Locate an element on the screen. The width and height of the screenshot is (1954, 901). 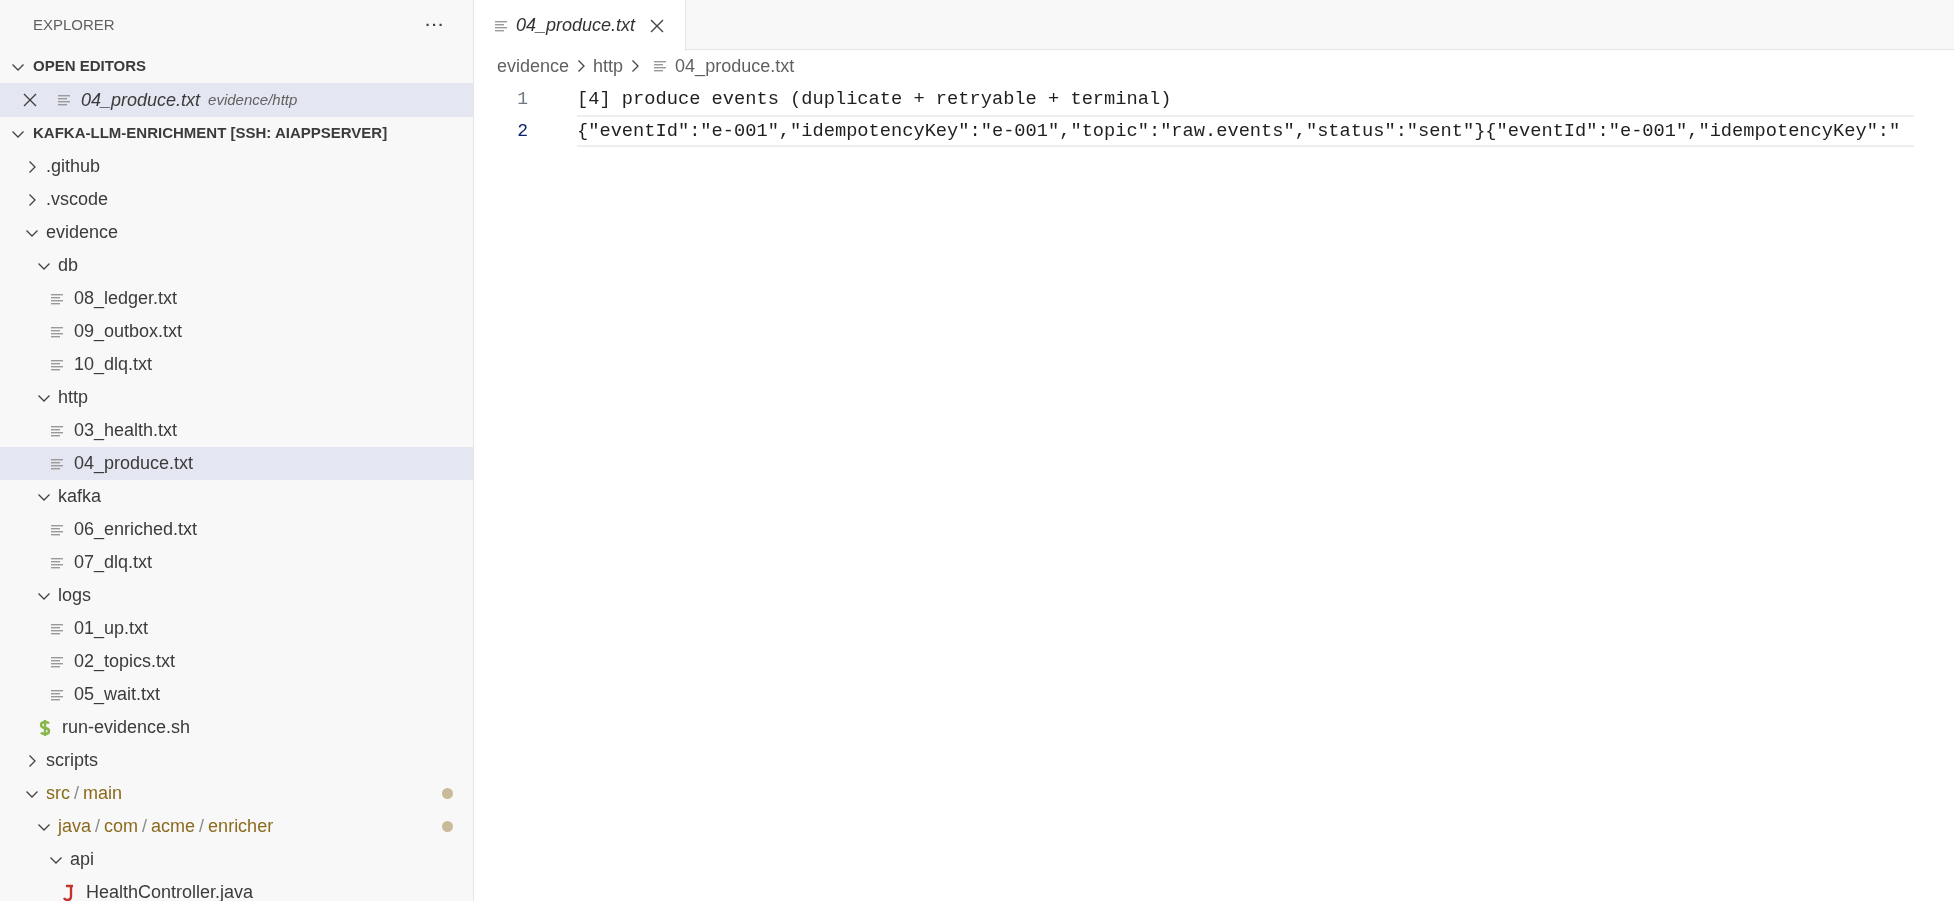
folder-item: evidence is located at coordinates (236, 232).